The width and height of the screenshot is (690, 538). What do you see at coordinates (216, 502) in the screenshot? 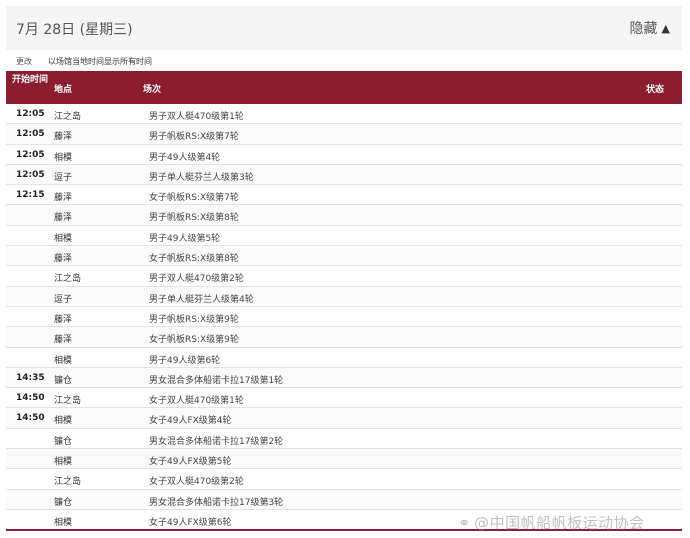
I see `cell-event: 男女混合多体船诺卡拉17级第3轮` at bounding box center [216, 502].